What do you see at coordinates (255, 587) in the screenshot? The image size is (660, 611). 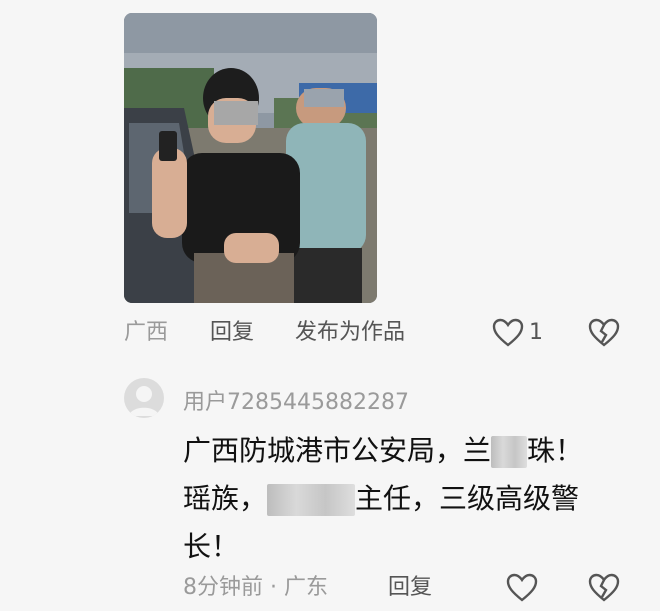 I see `comment-time-location: 8分钟前 · 广东` at bounding box center [255, 587].